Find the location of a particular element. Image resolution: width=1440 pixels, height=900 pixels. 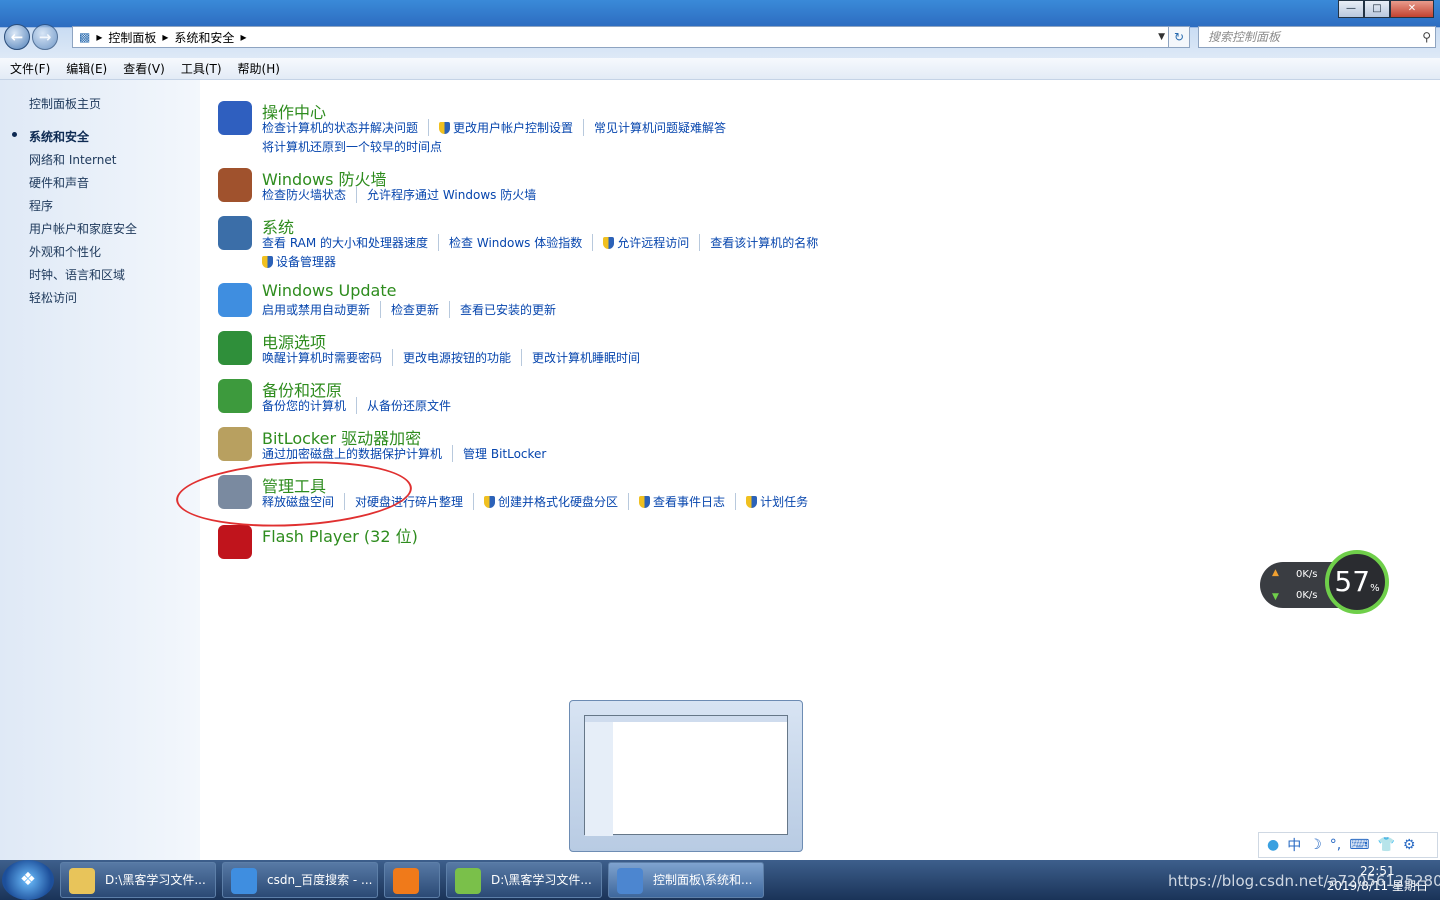

forward-button: → is located at coordinates (45, 37).